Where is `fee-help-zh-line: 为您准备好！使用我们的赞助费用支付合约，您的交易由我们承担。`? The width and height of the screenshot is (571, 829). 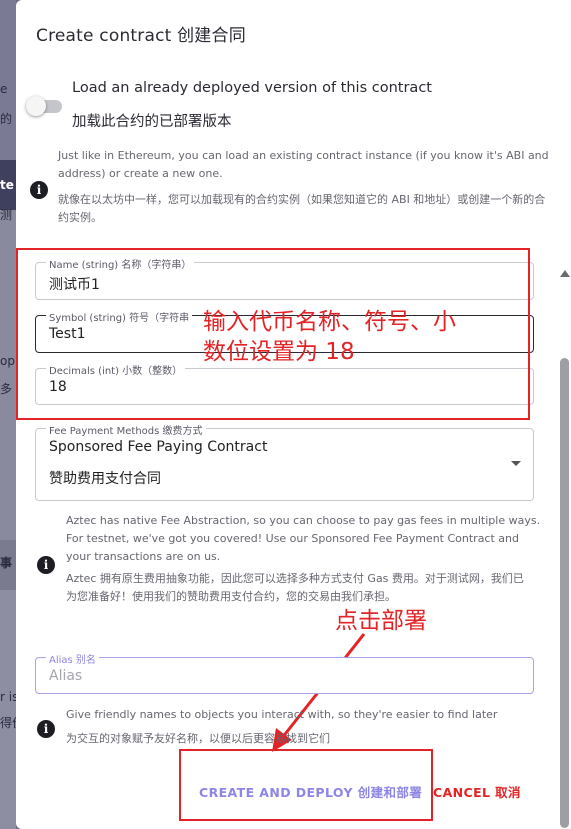
fee-help-zh-line: 为您准备好！使用我们的赞助费用支付合约，您的交易由我们承担。 is located at coordinates (231, 596).